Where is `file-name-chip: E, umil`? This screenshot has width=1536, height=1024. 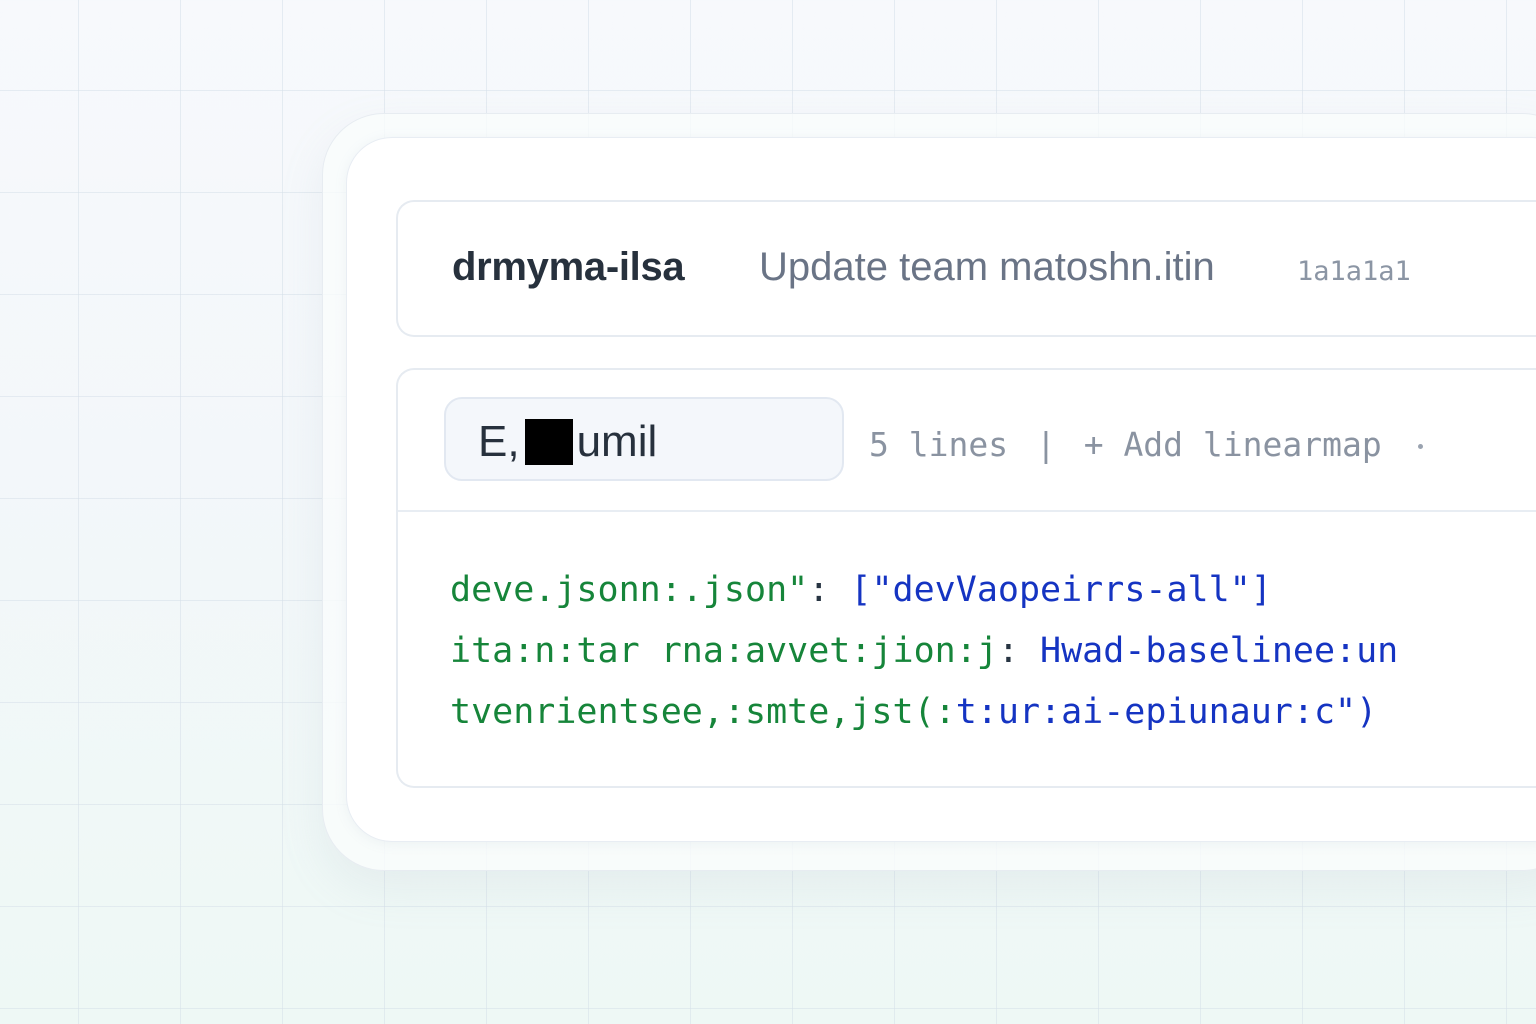 file-name-chip: E, umil is located at coordinates (644, 439).